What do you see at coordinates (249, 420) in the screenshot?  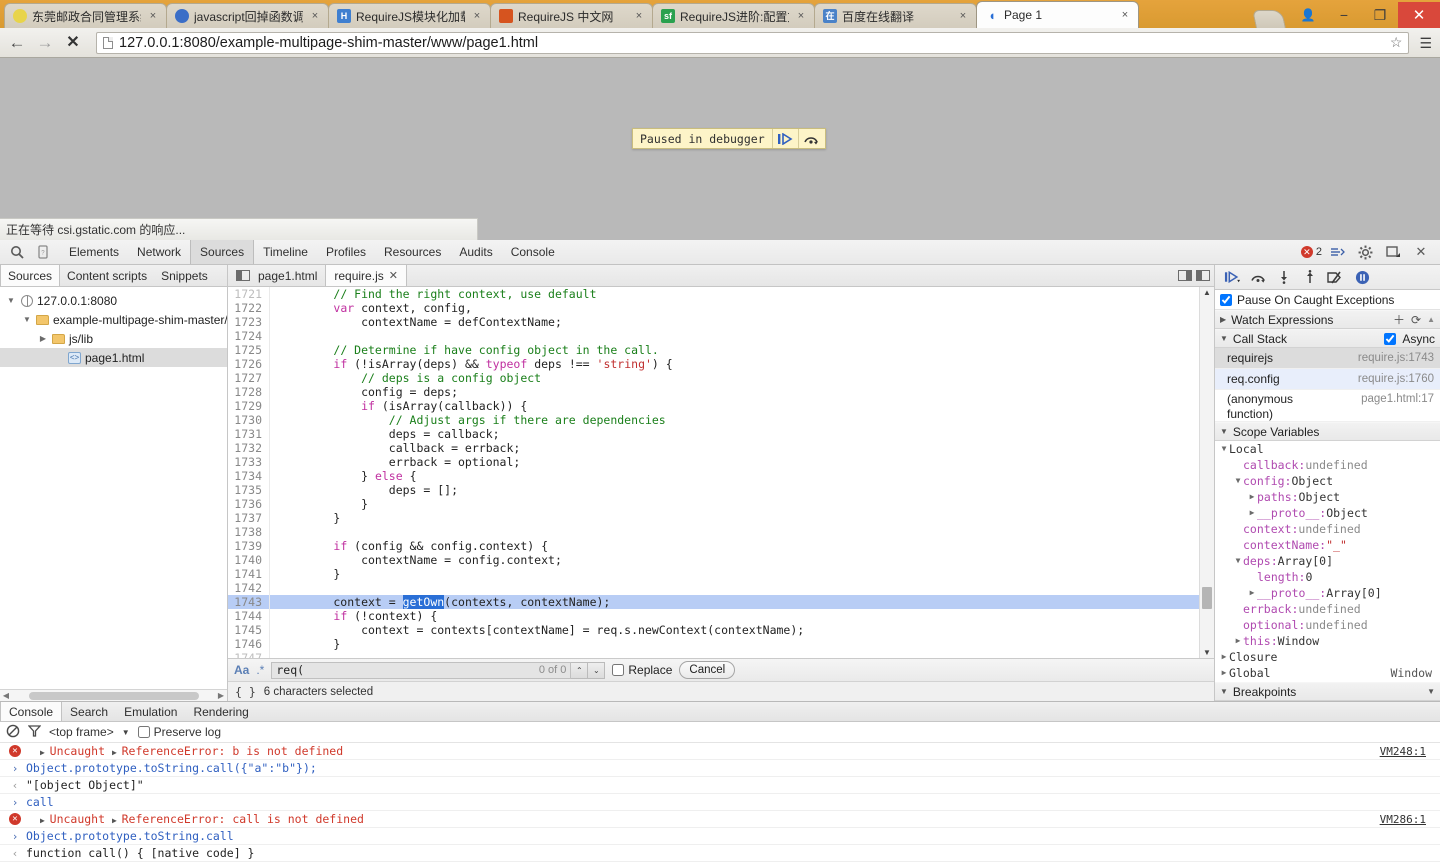 I see `line-number: 1730` at bounding box center [249, 420].